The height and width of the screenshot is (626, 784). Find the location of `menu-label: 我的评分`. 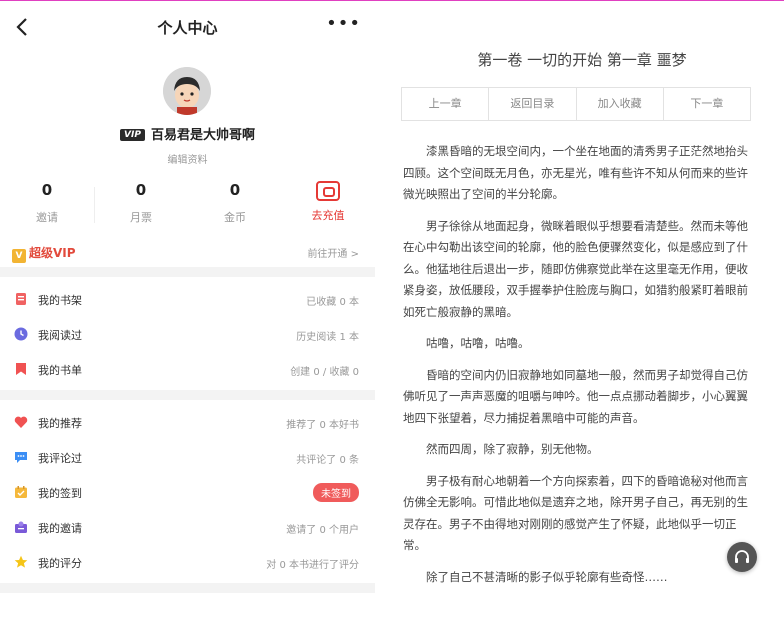

menu-label: 我的评分 is located at coordinates (60, 563).